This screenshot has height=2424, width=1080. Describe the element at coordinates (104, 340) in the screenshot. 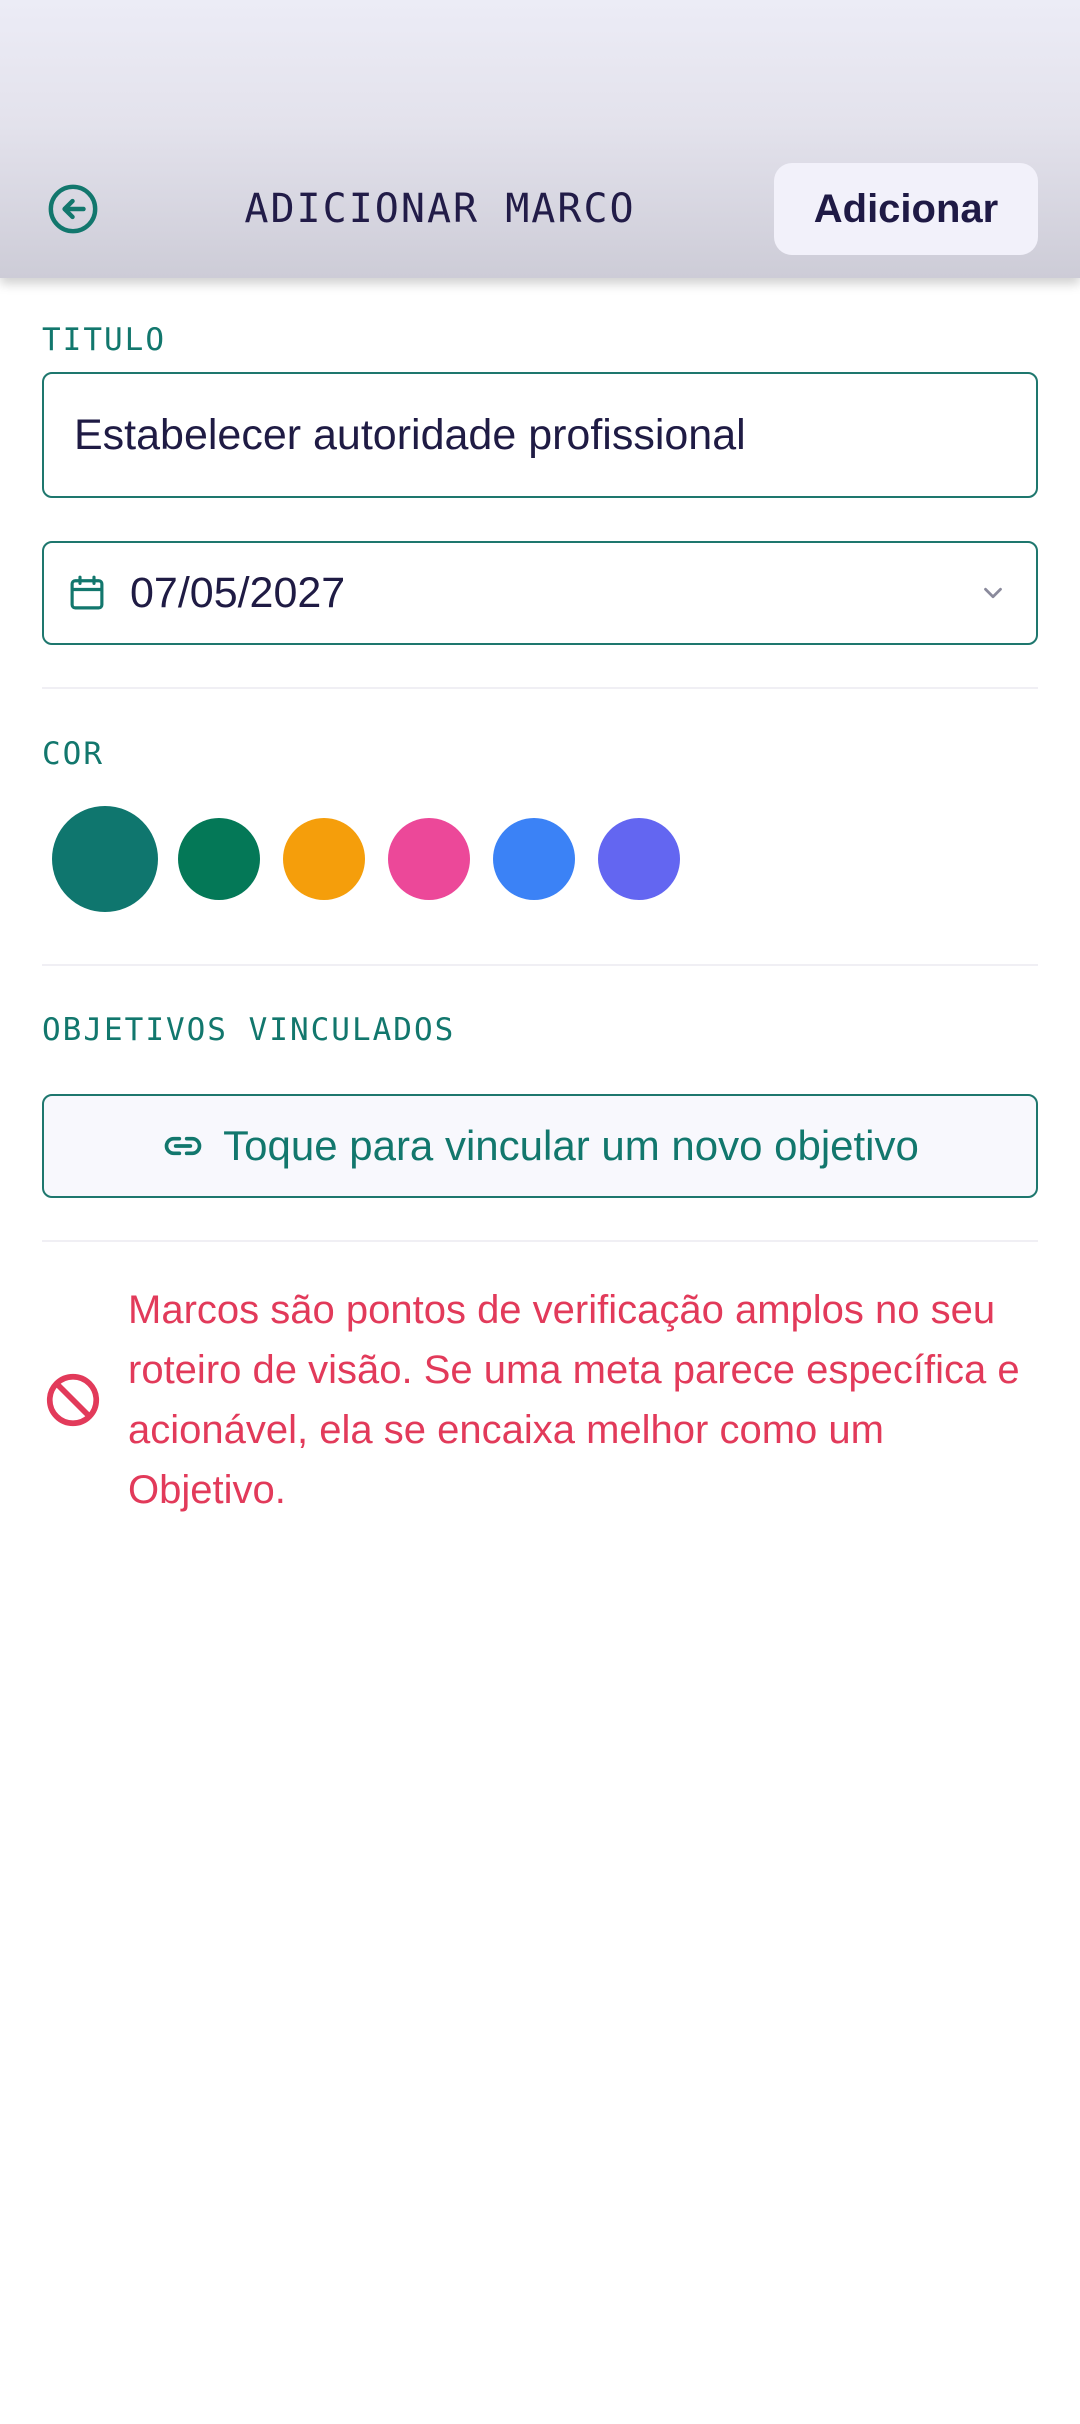

I see `title-label: TITULO` at that location.